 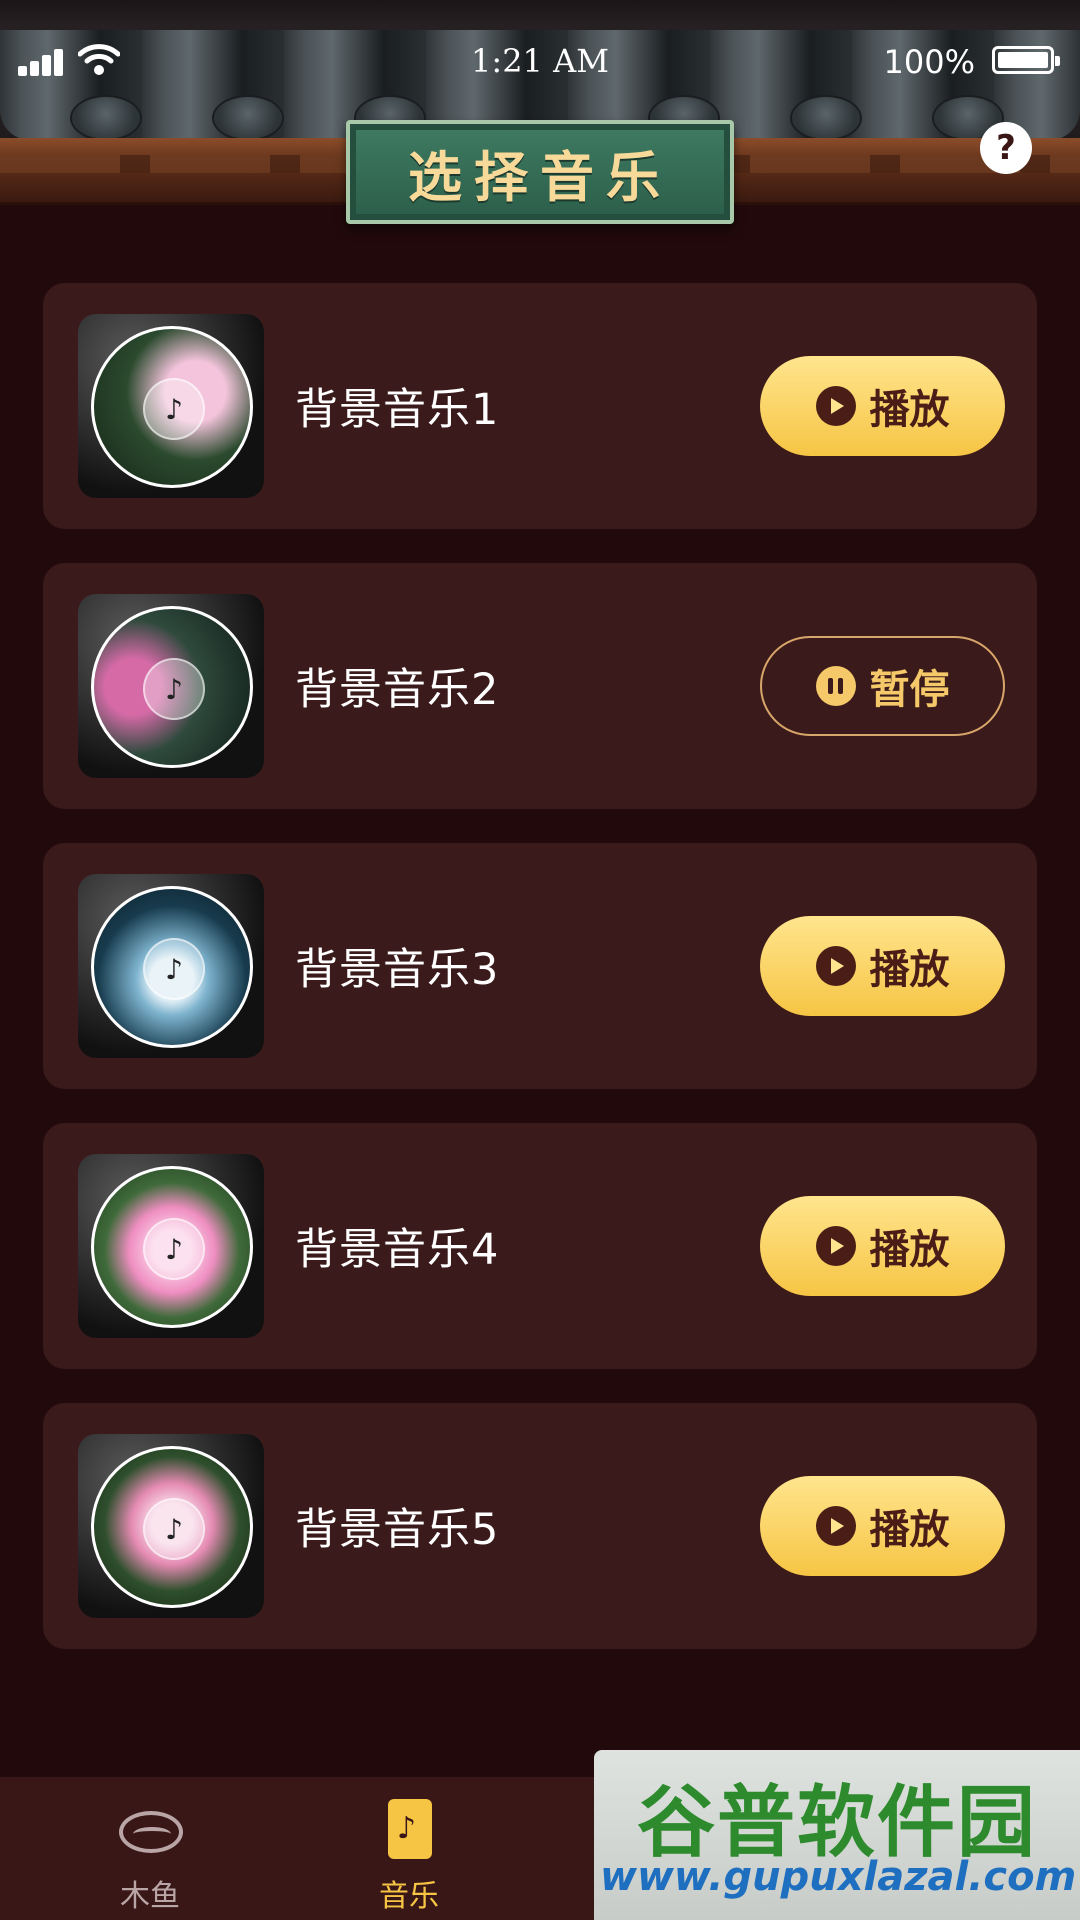 I want to click on music-title: 背景音乐1, so click(x=397, y=410).